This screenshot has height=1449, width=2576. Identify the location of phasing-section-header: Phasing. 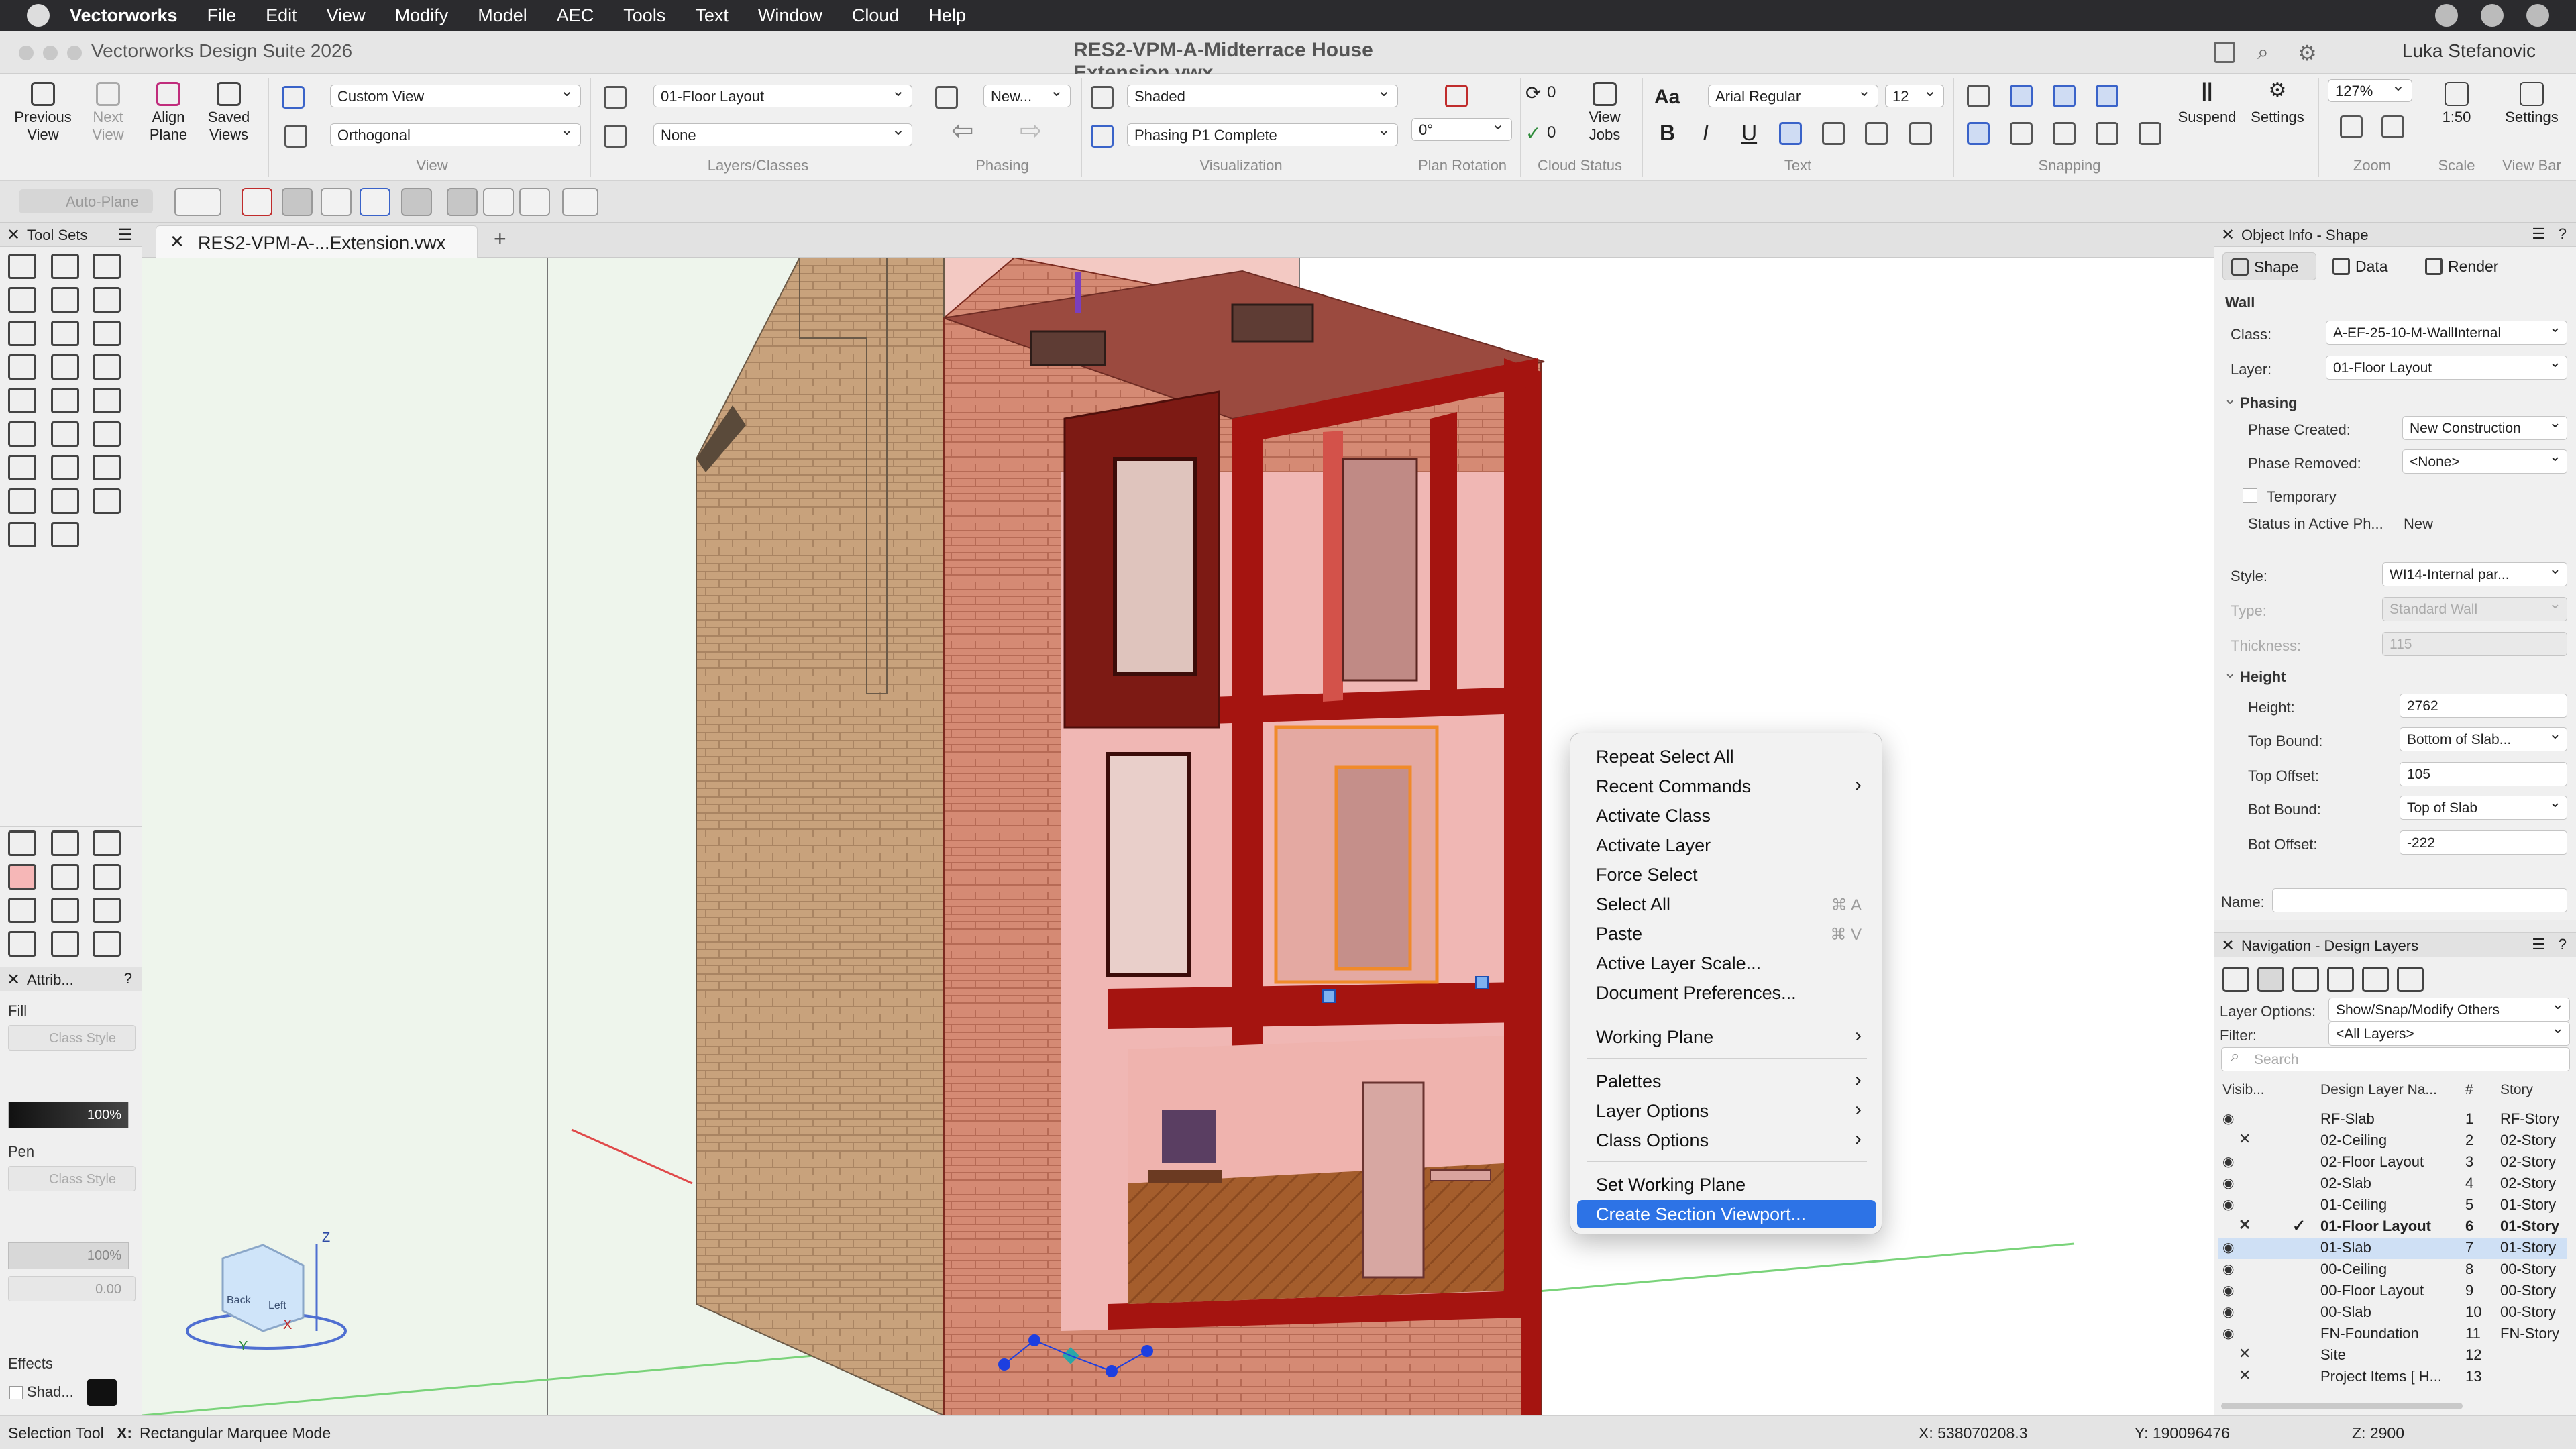
(2269, 403).